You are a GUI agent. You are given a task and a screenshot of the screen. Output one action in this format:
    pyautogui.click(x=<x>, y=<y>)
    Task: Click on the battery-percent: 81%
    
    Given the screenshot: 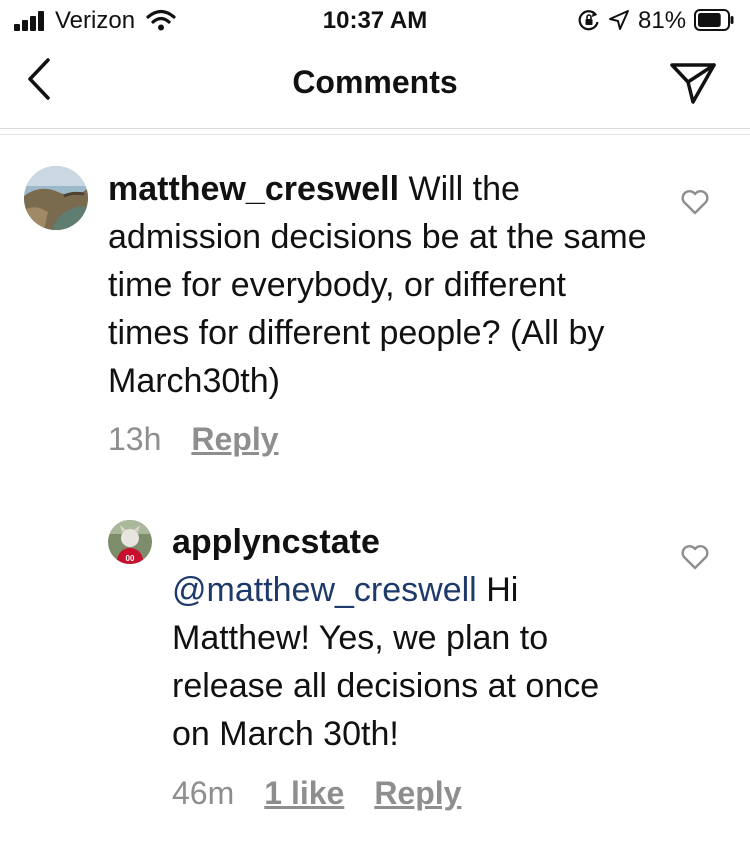 What is the action you would take?
    pyautogui.click(x=662, y=20)
    